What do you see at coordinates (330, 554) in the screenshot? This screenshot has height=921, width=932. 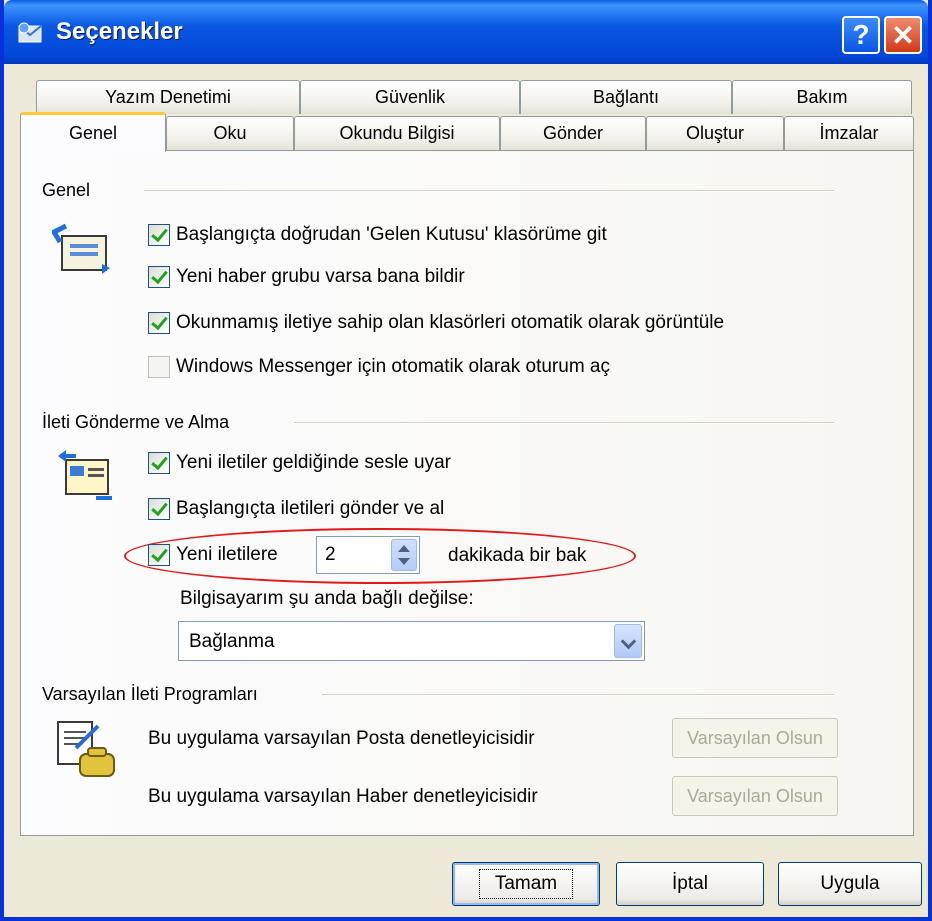 I see `interval-value: 2` at bounding box center [330, 554].